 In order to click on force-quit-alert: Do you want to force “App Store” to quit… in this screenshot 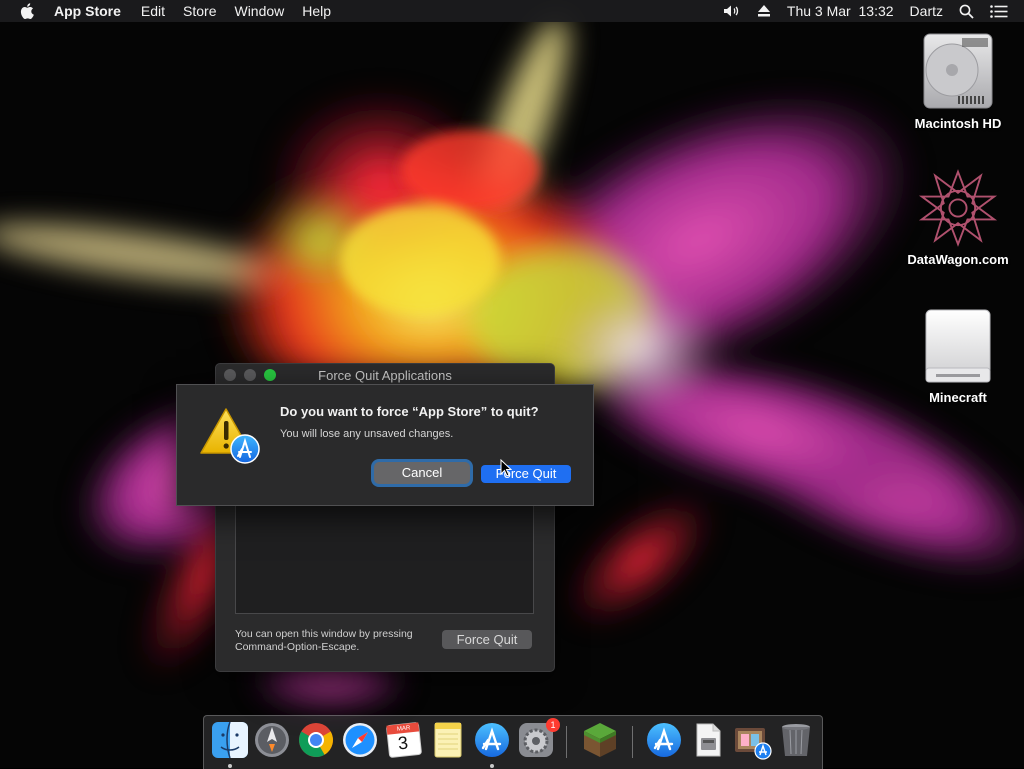, I will do `click(385, 445)`.